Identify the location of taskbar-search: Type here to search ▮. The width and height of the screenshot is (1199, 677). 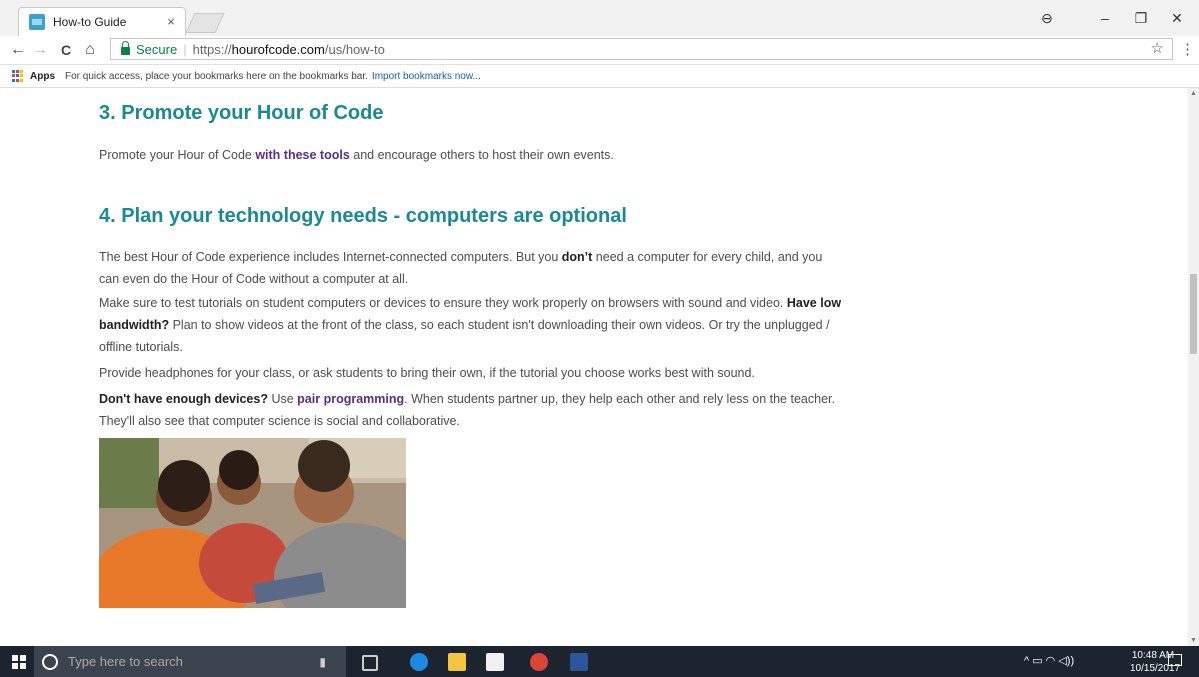
(190, 661).